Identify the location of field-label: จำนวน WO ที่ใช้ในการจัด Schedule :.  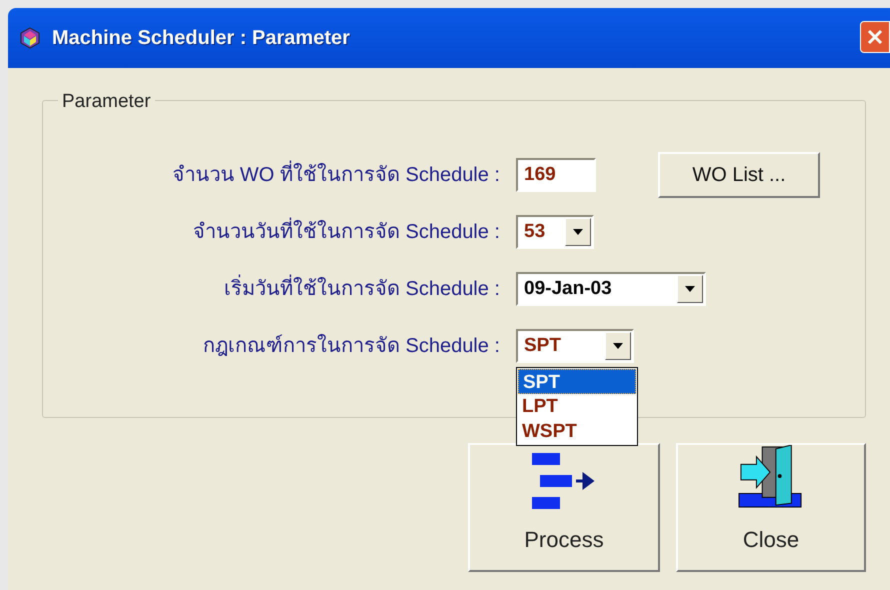
(279, 175).